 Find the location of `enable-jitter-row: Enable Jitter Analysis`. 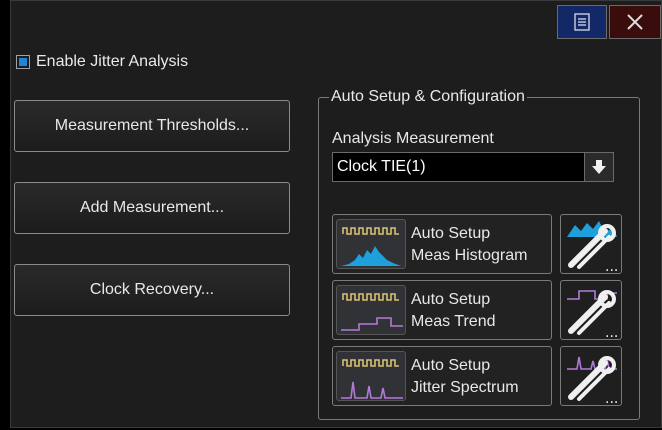

enable-jitter-row: Enable Jitter Analysis is located at coordinates (102, 62).